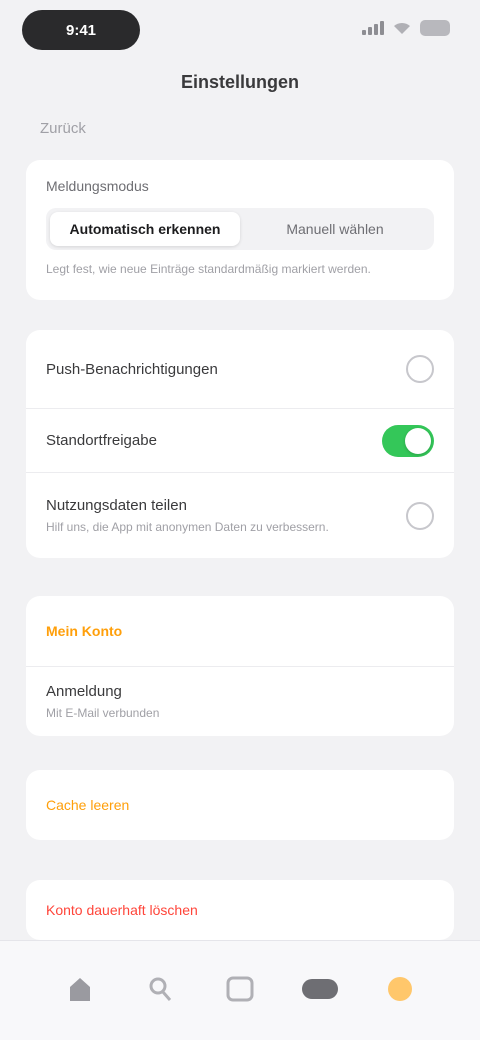 This screenshot has height=1040, width=480. I want to click on tab-settings, so click(400, 989).